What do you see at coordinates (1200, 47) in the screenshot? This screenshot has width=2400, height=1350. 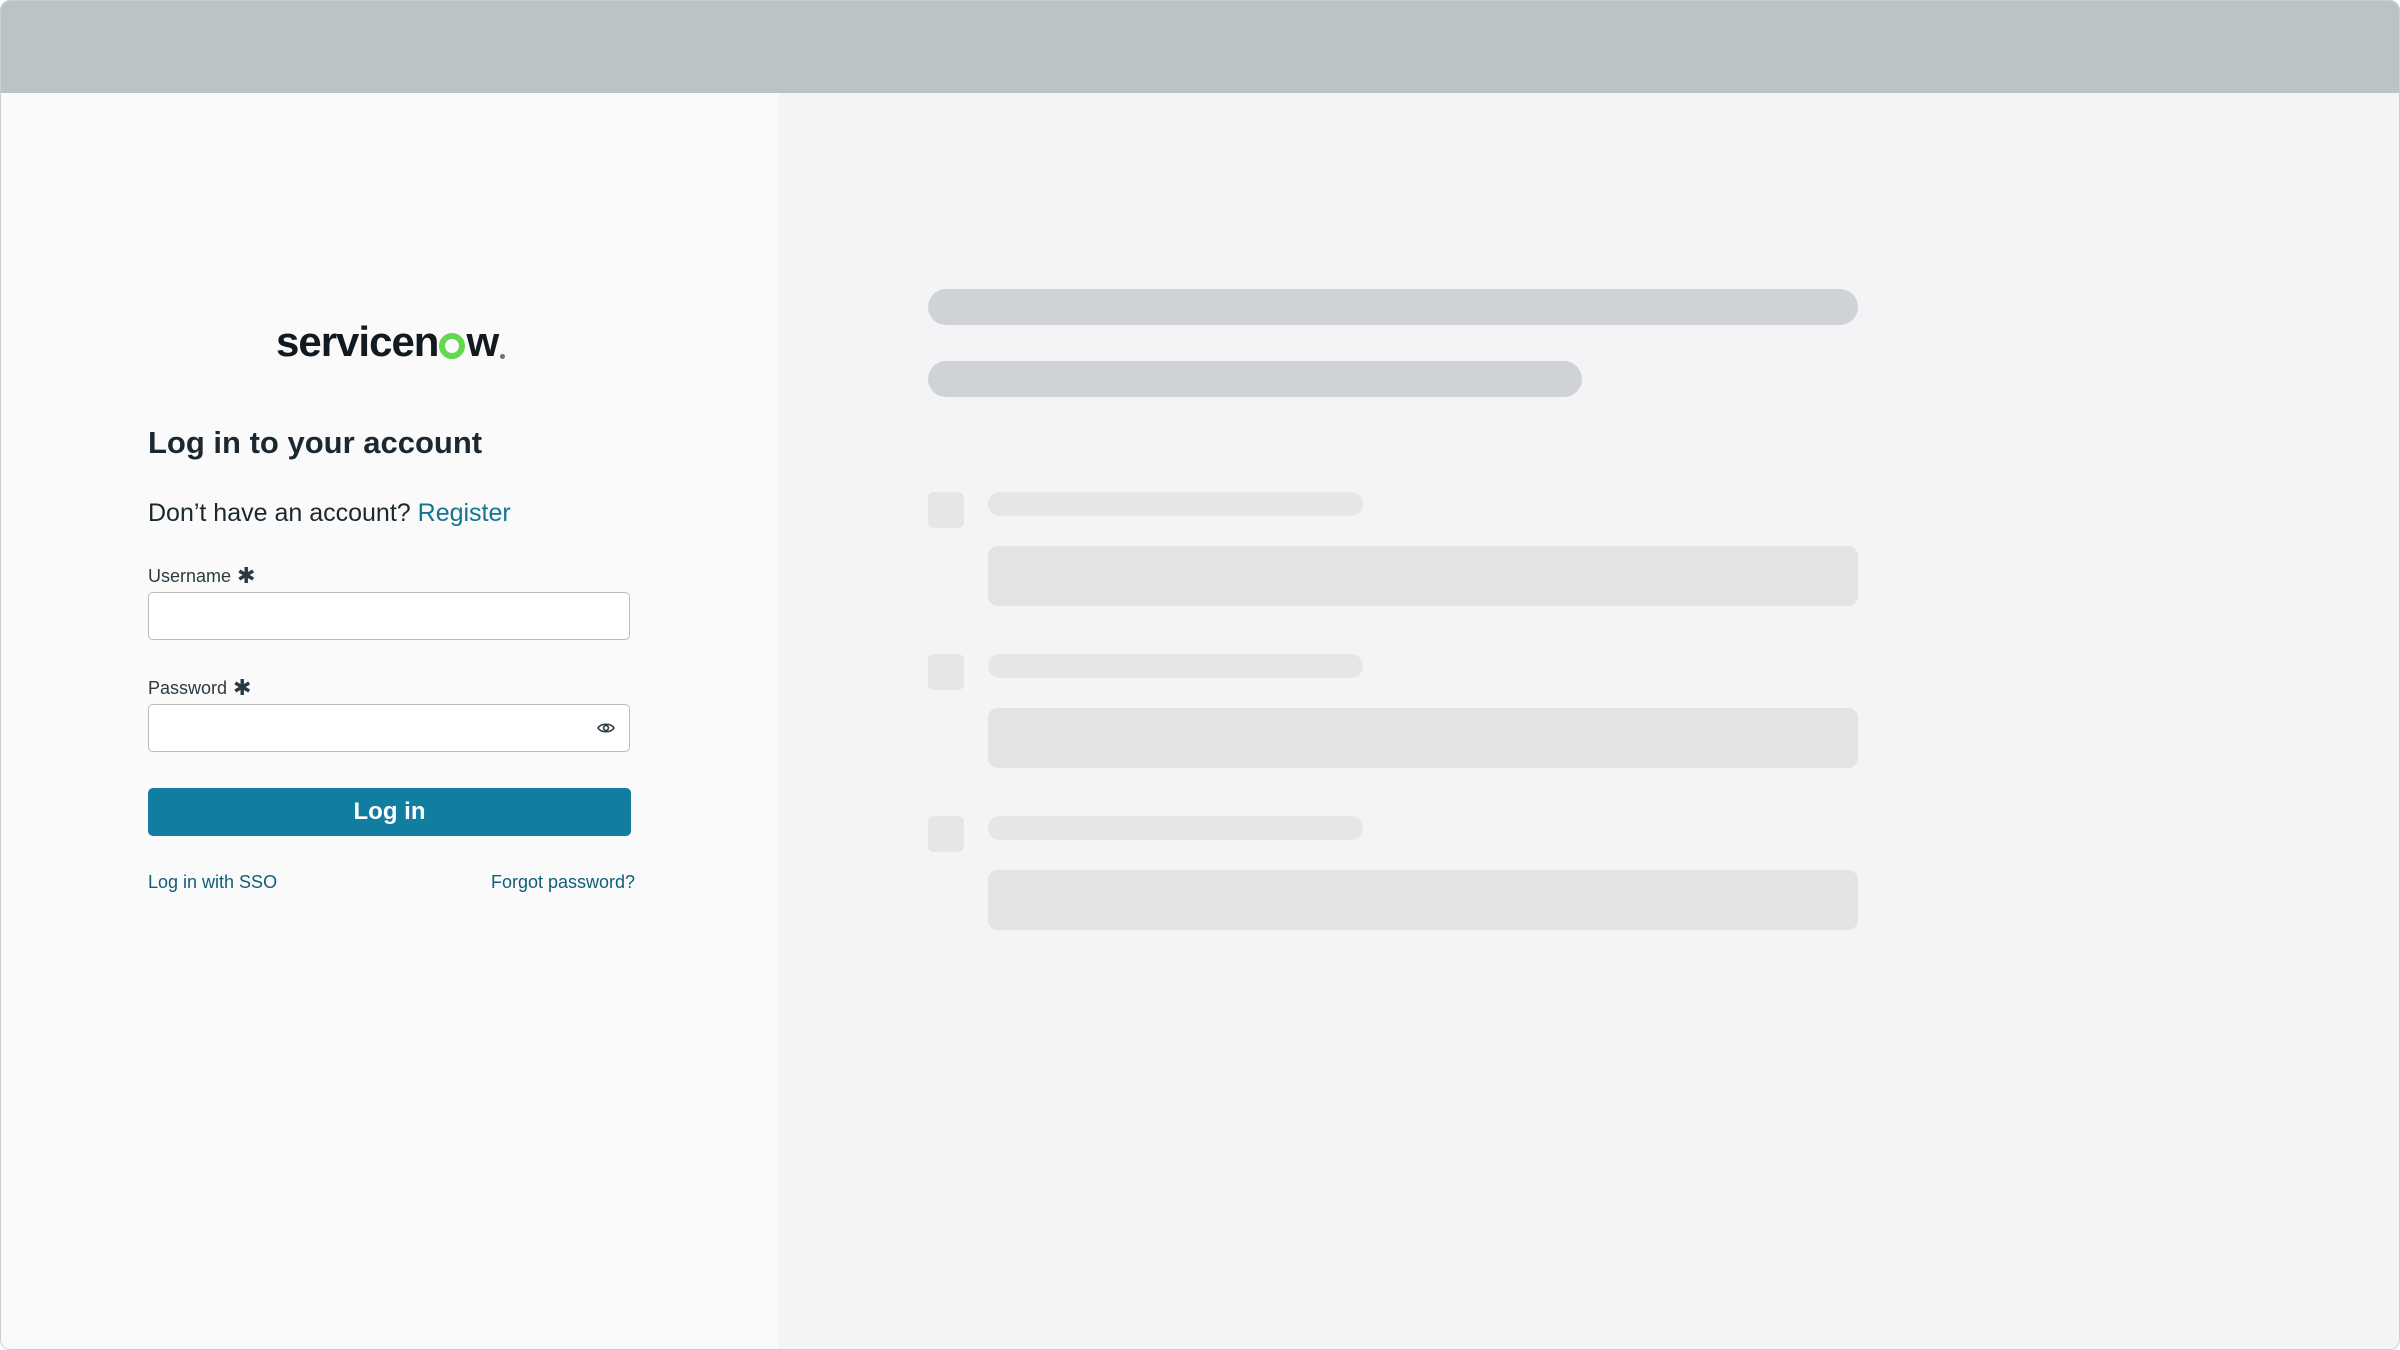 I see `top-bar` at bounding box center [1200, 47].